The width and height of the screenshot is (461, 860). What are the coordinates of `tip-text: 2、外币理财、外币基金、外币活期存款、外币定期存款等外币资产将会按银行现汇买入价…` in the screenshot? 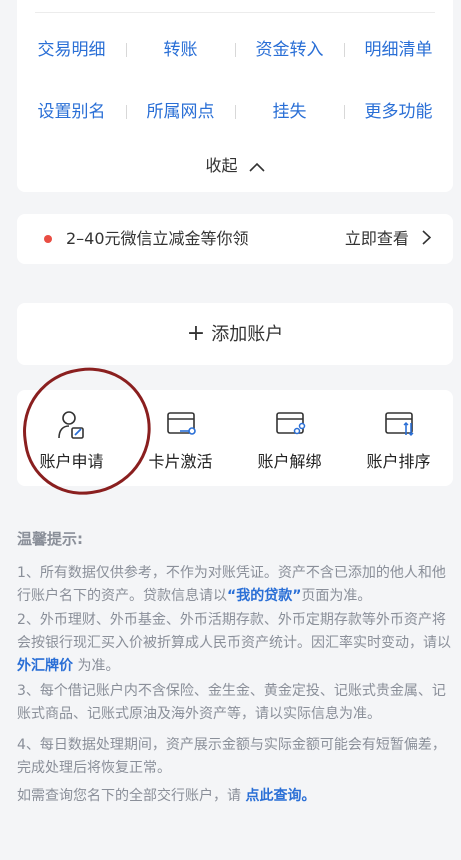 It's located at (234, 631).